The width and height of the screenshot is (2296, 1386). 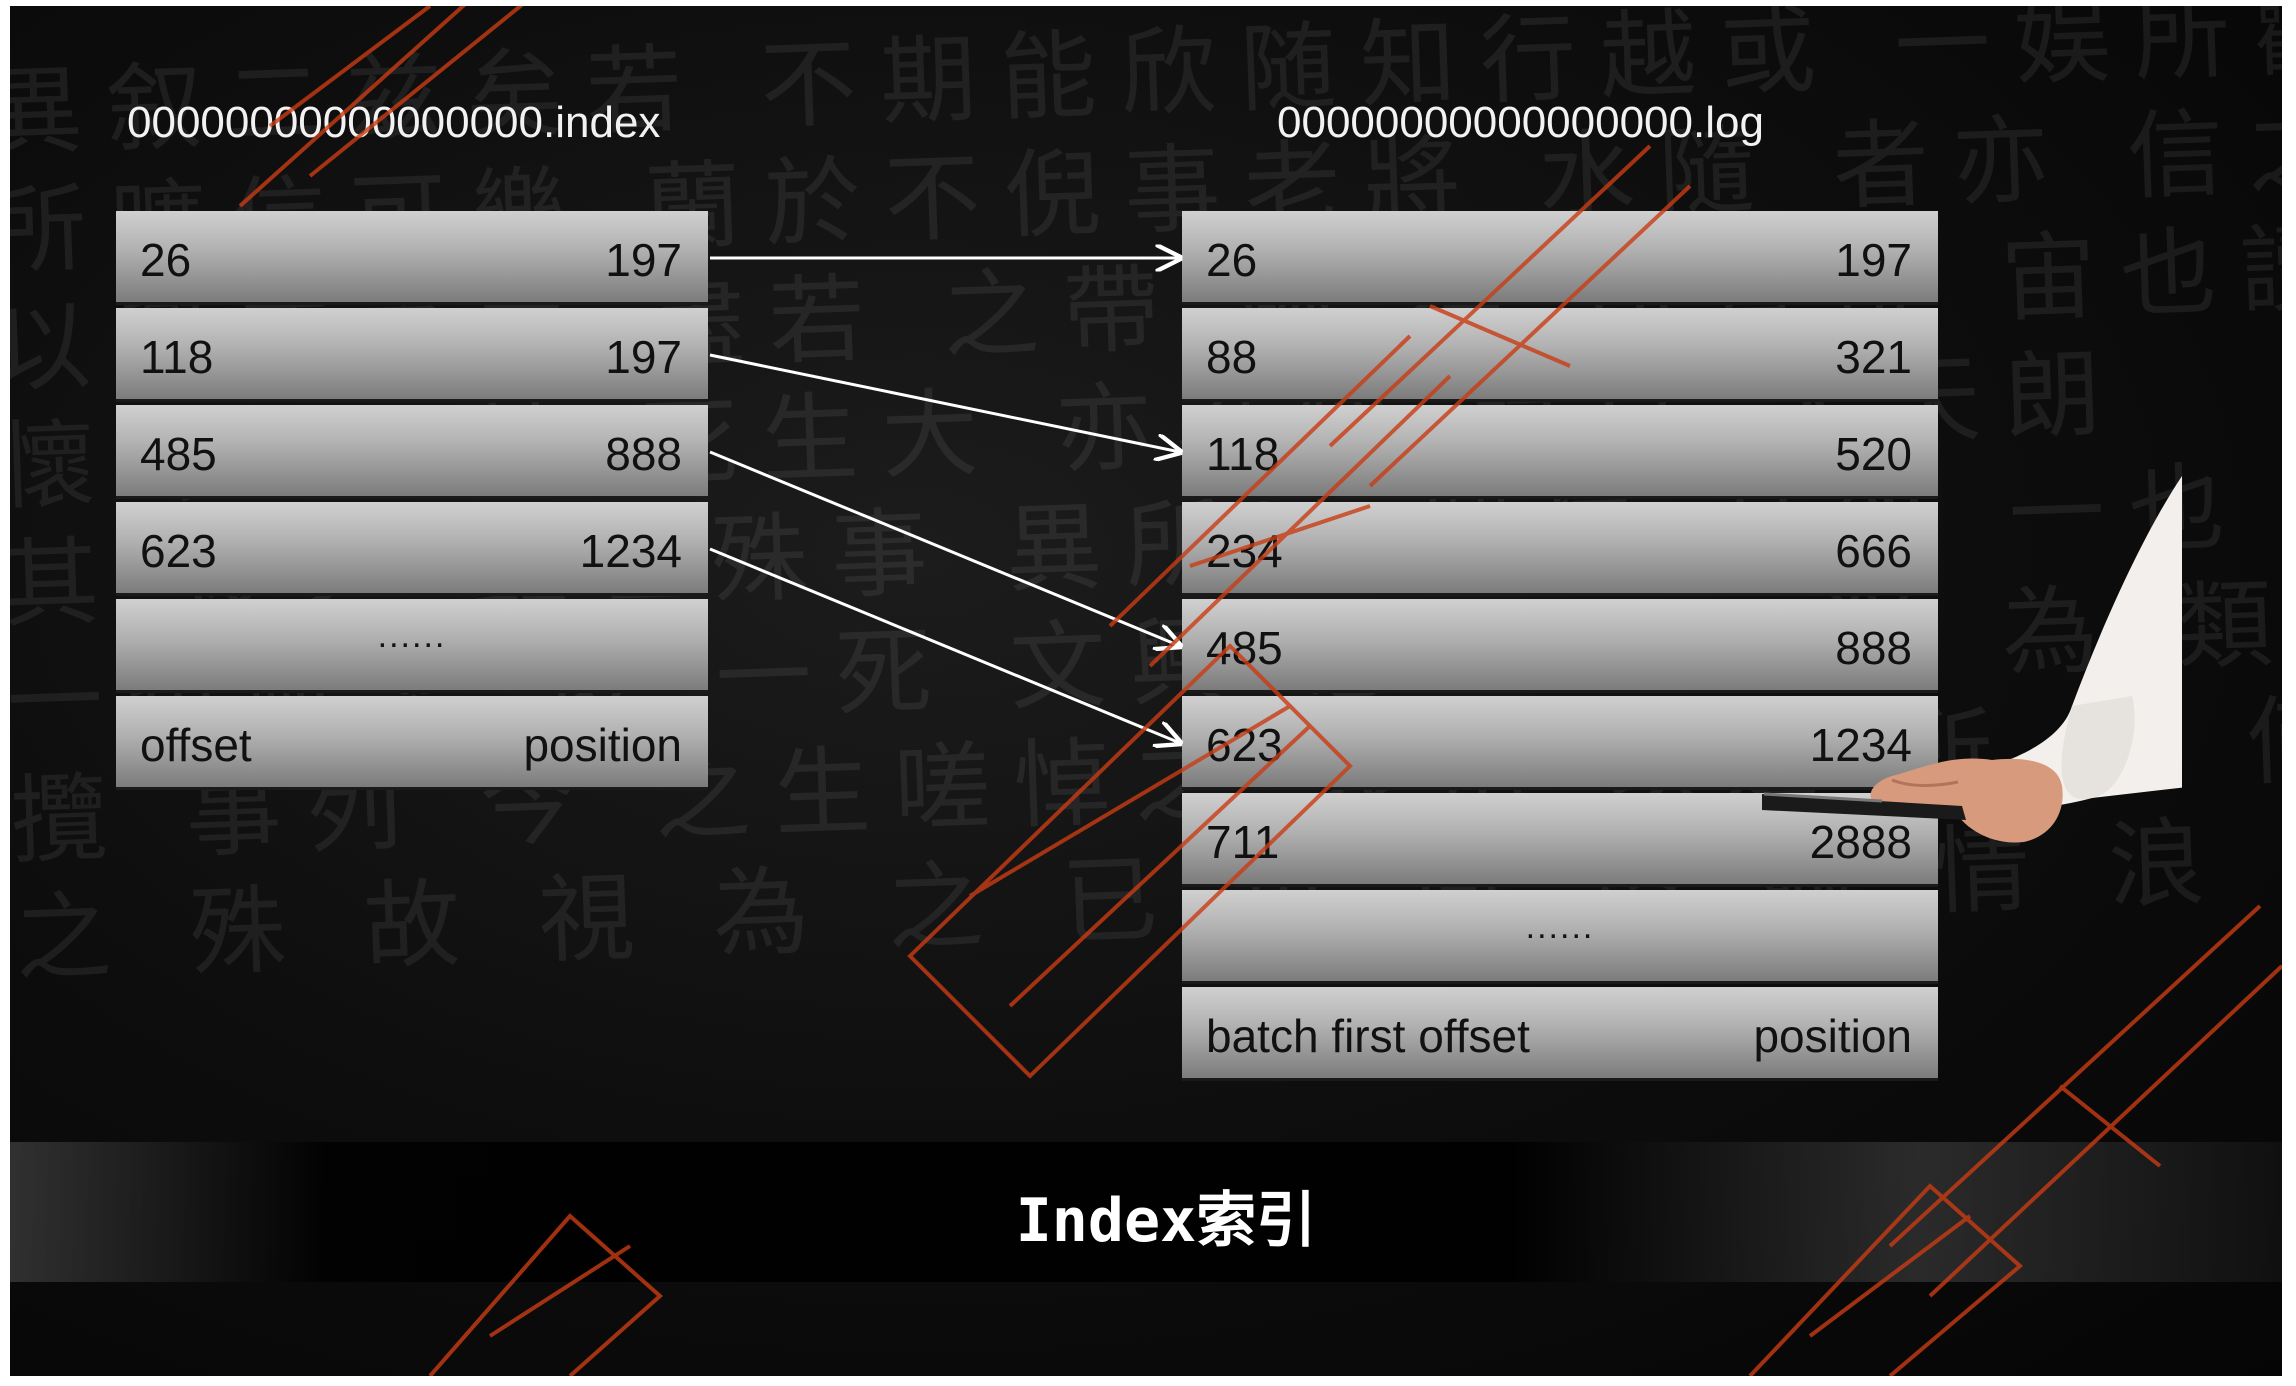 What do you see at coordinates (1166, 1221) in the screenshot?
I see `slide-caption: Index索引` at bounding box center [1166, 1221].